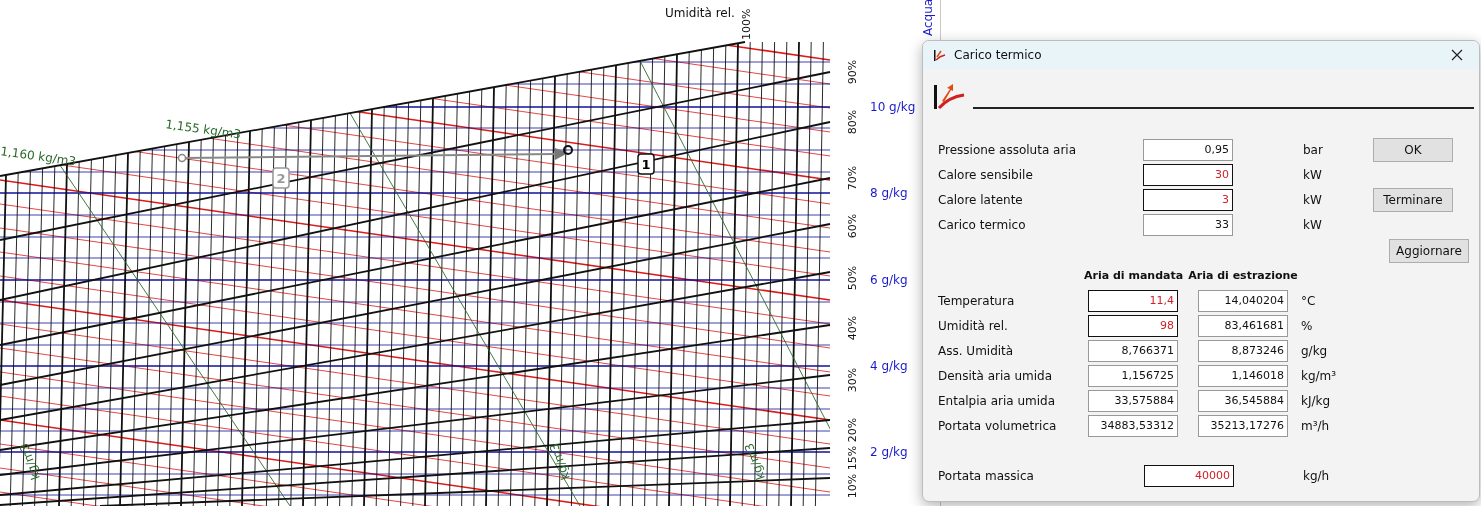 The image size is (1481, 506). What do you see at coordinates (1243, 425) in the screenshot?
I see `input-field: 35213,17276` at bounding box center [1243, 425].